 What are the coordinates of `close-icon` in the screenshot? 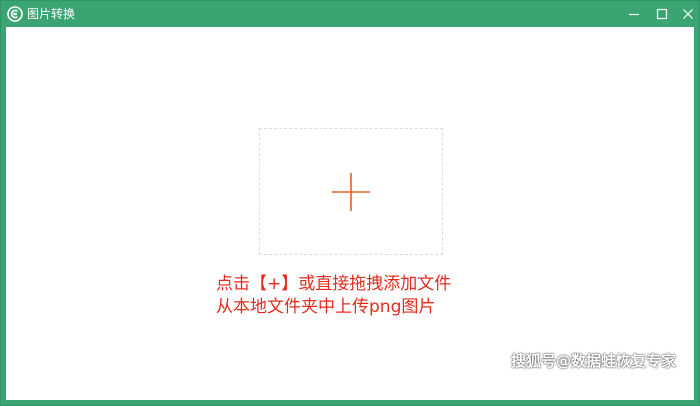 It's located at (688, 14).